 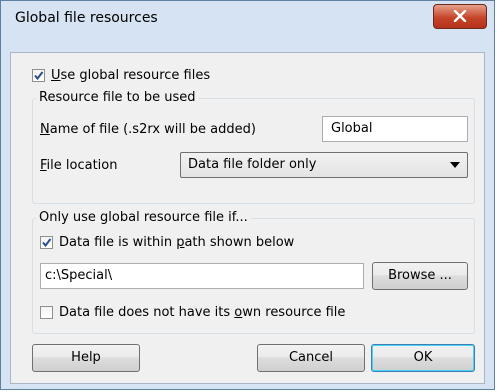 I want to click on close-icon, so click(x=460, y=16).